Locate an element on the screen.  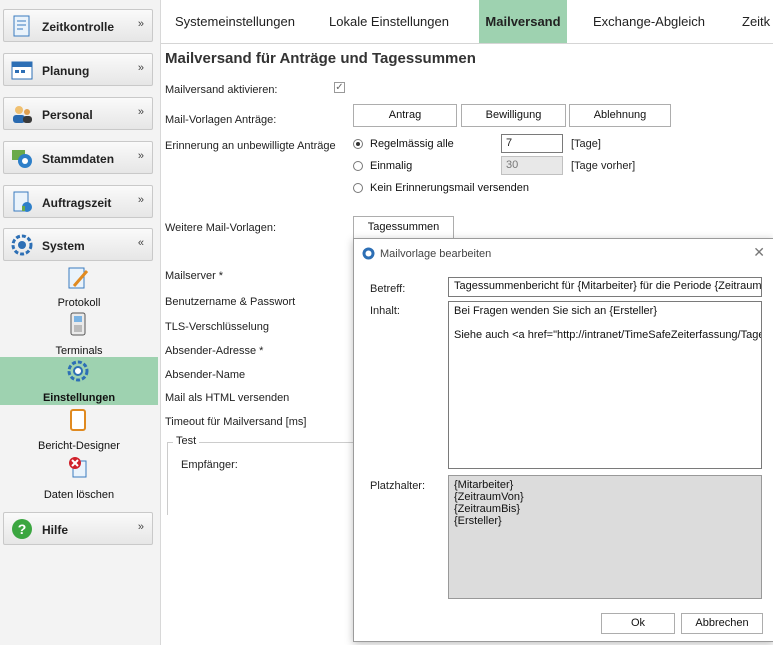
tab-exchange-abgleich: Exchange-Abgleich is located at coordinates (649, 21).